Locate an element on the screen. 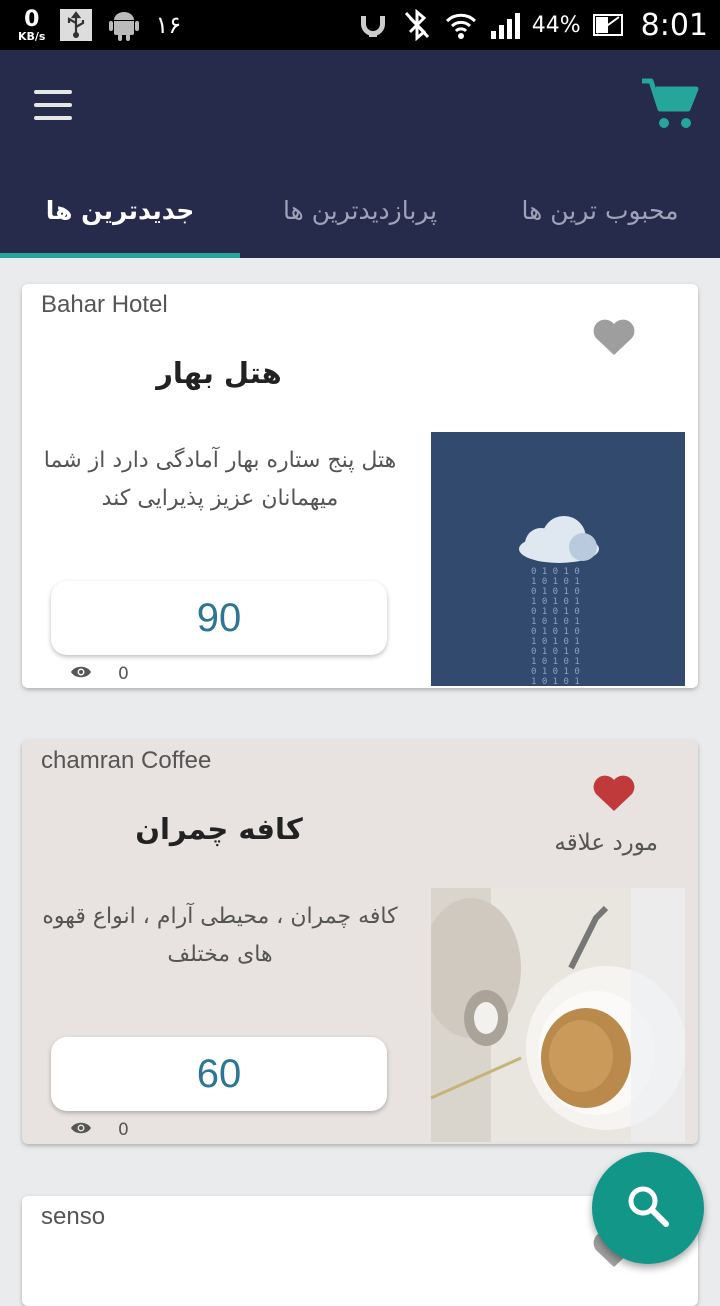  status-bar: 0 KB/s ۱۶ 44% 8:01 is located at coordinates (360, 25).